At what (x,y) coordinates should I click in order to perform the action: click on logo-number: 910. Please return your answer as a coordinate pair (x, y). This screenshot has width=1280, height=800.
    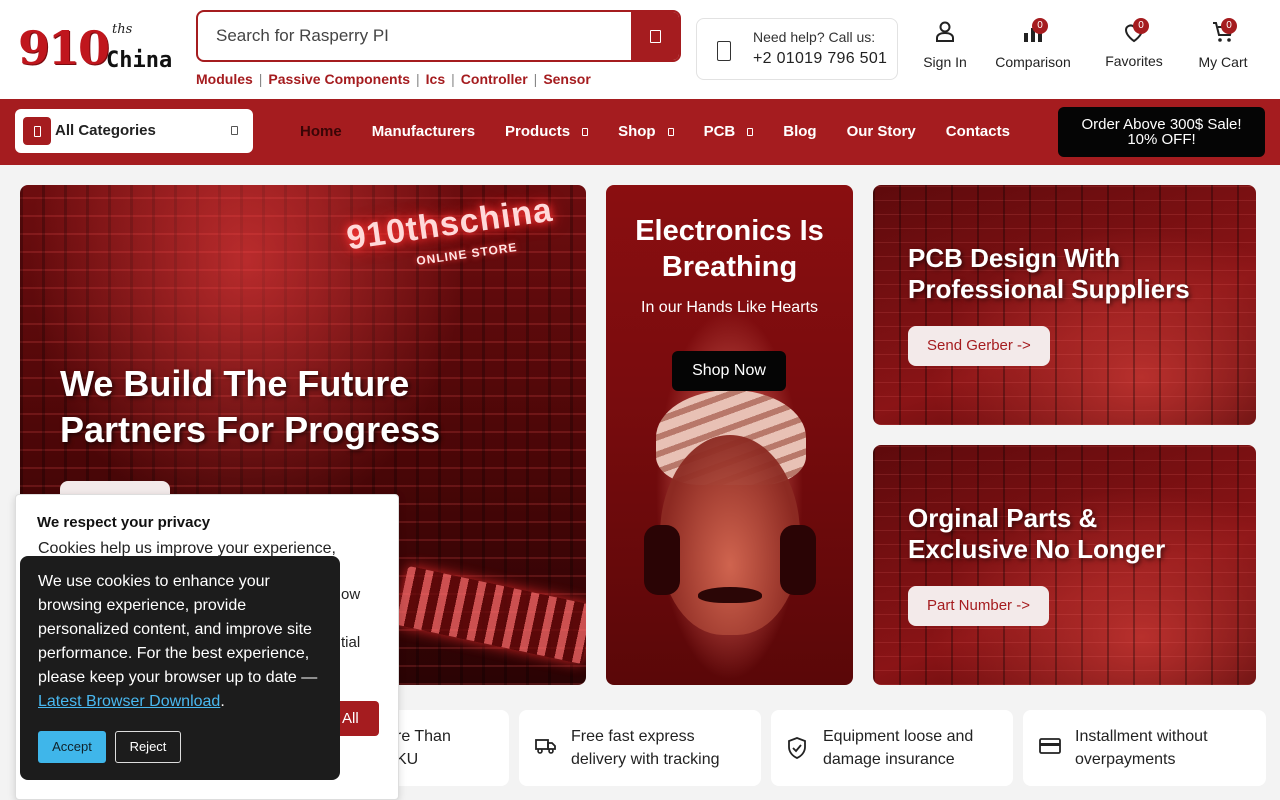
    Looking at the image, I should click on (64, 48).